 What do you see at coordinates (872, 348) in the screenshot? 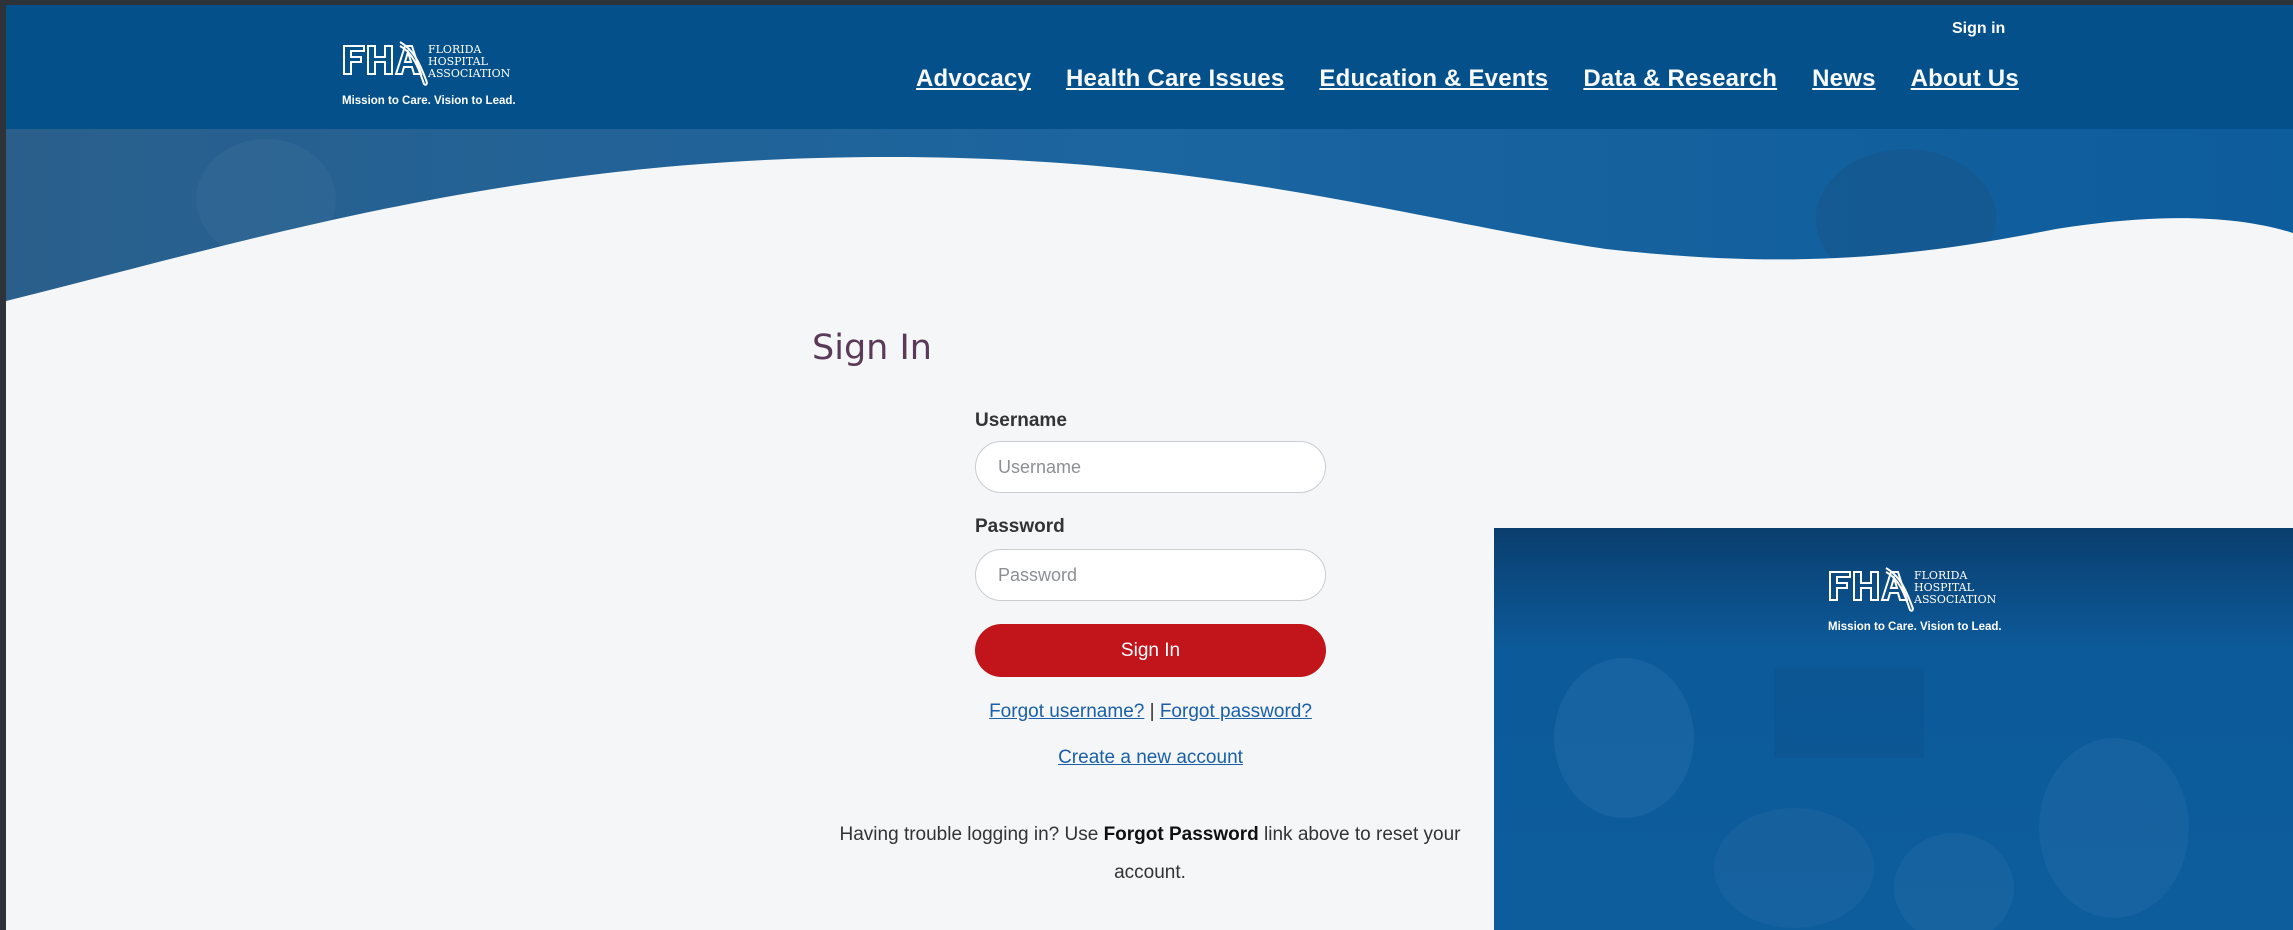
I see `page-title: Sign In` at bounding box center [872, 348].